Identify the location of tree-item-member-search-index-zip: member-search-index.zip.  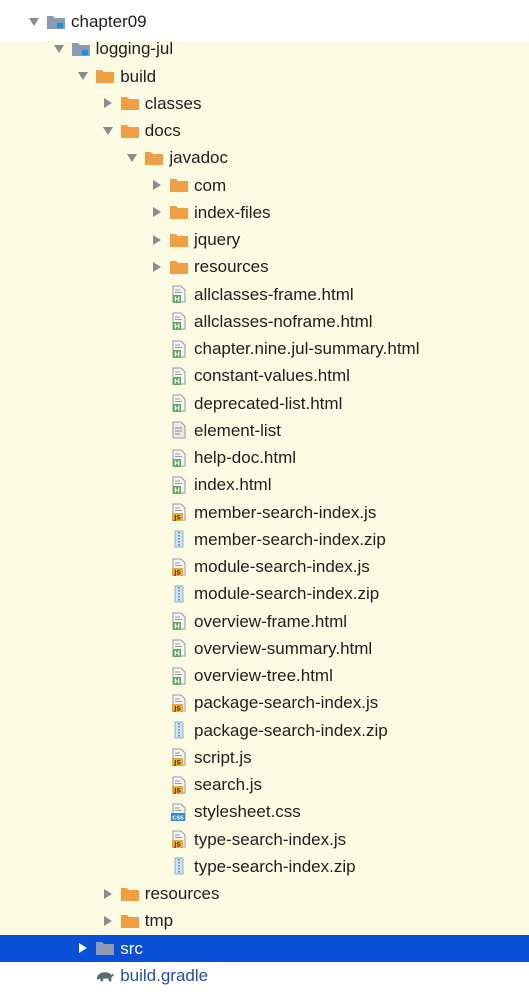
(264, 539).